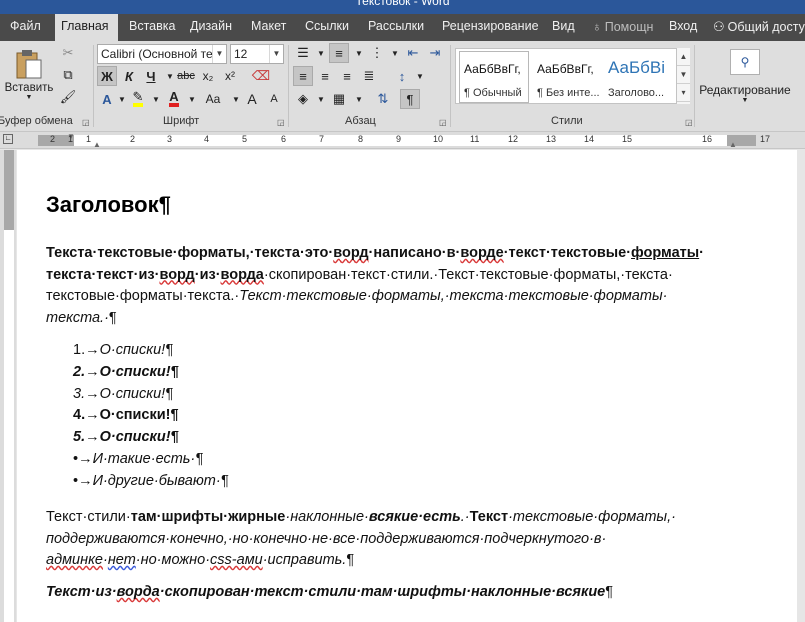 This screenshot has height=622, width=805. Describe the element at coordinates (490, 27) in the screenshot. I see `tab-review: Рецензирование` at that location.